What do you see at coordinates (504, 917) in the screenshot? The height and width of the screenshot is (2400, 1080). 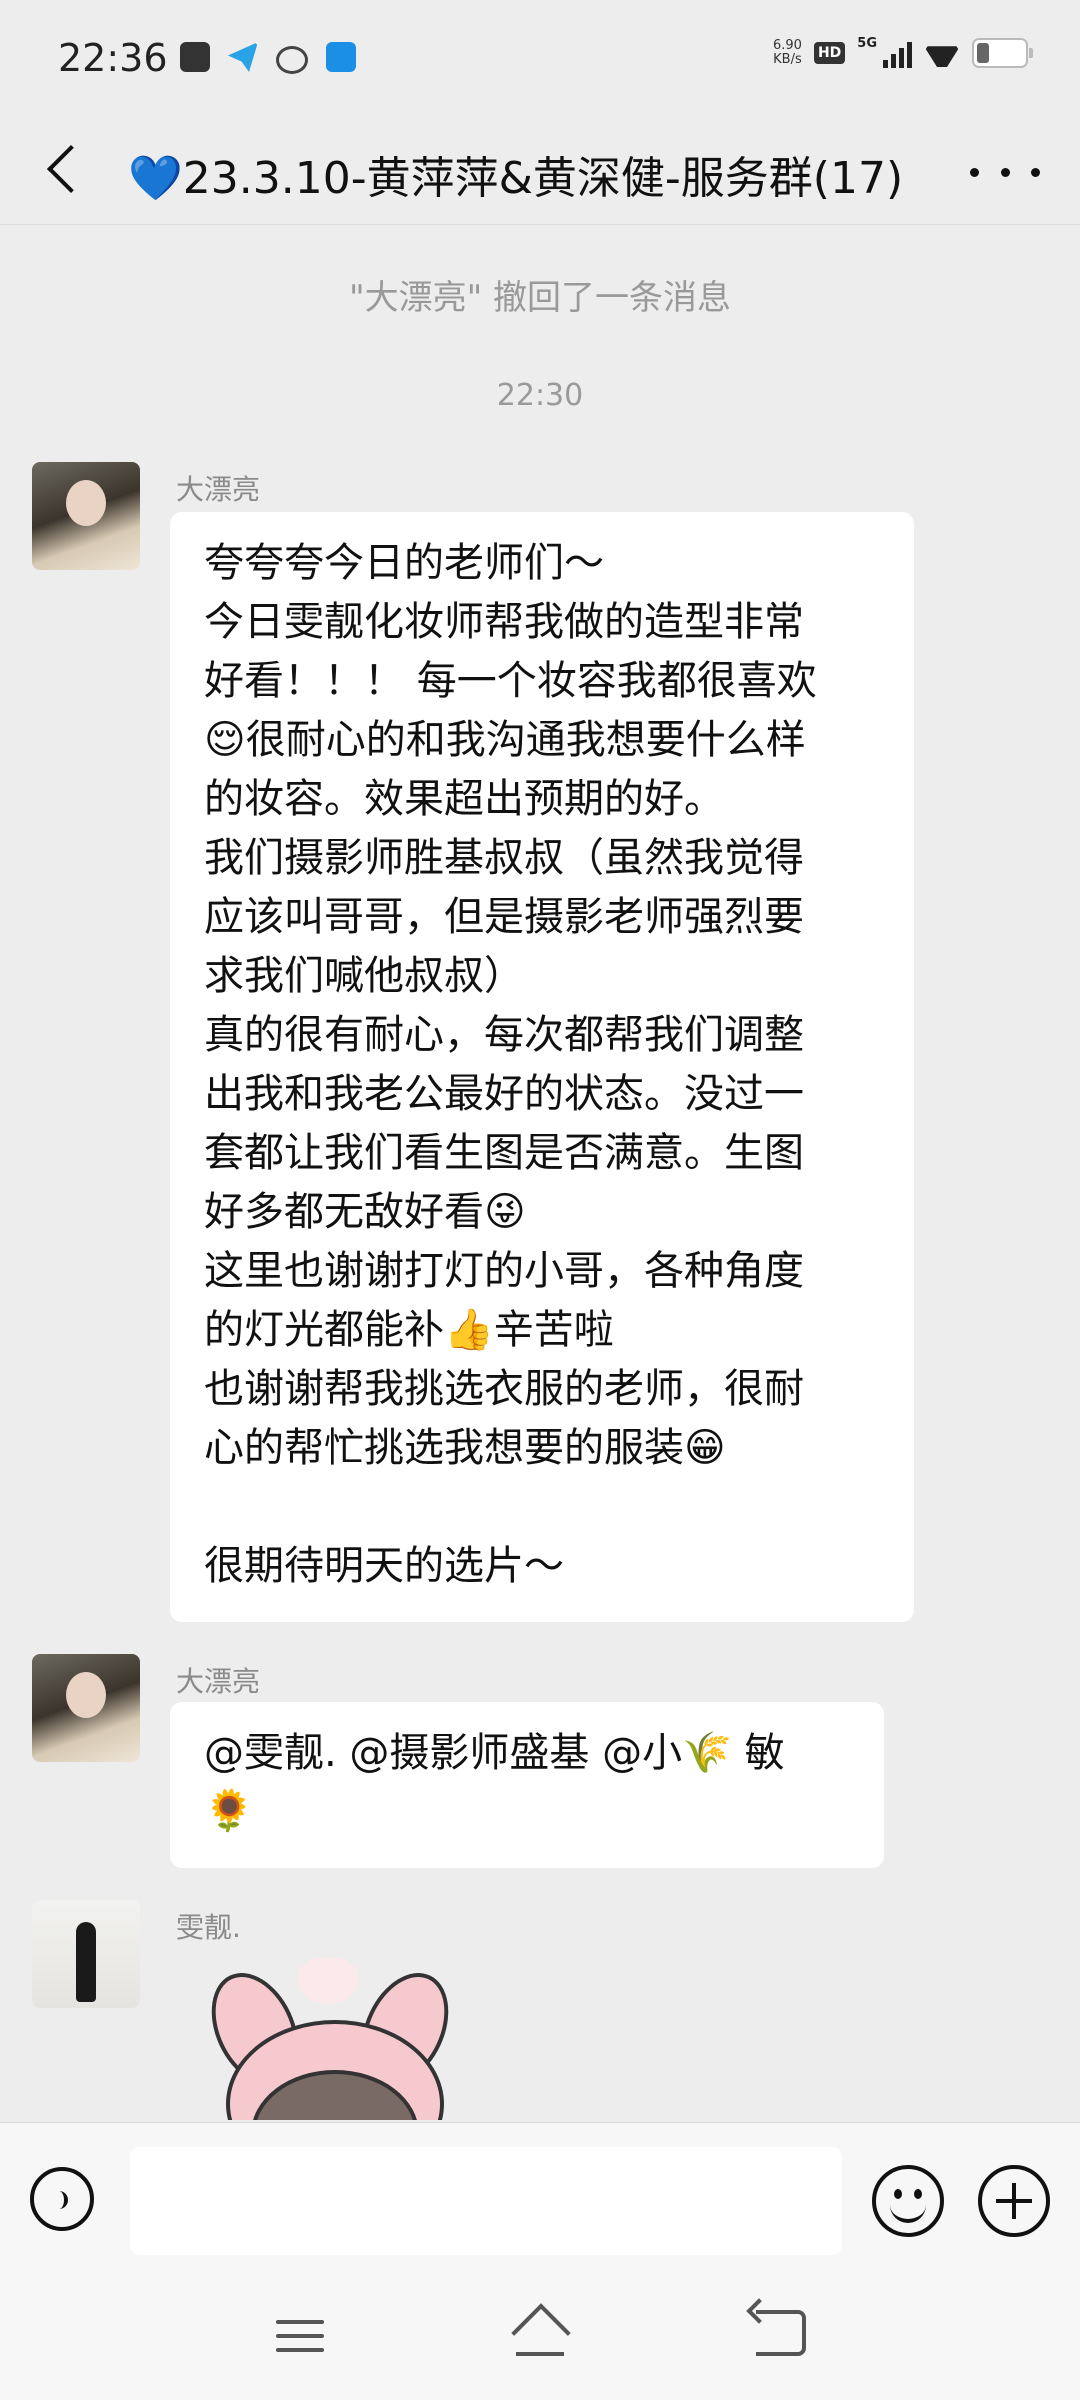 I see `message-line: 应该叫哥哥，但是摄影老师强烈要` at bounding box center [504, 917].